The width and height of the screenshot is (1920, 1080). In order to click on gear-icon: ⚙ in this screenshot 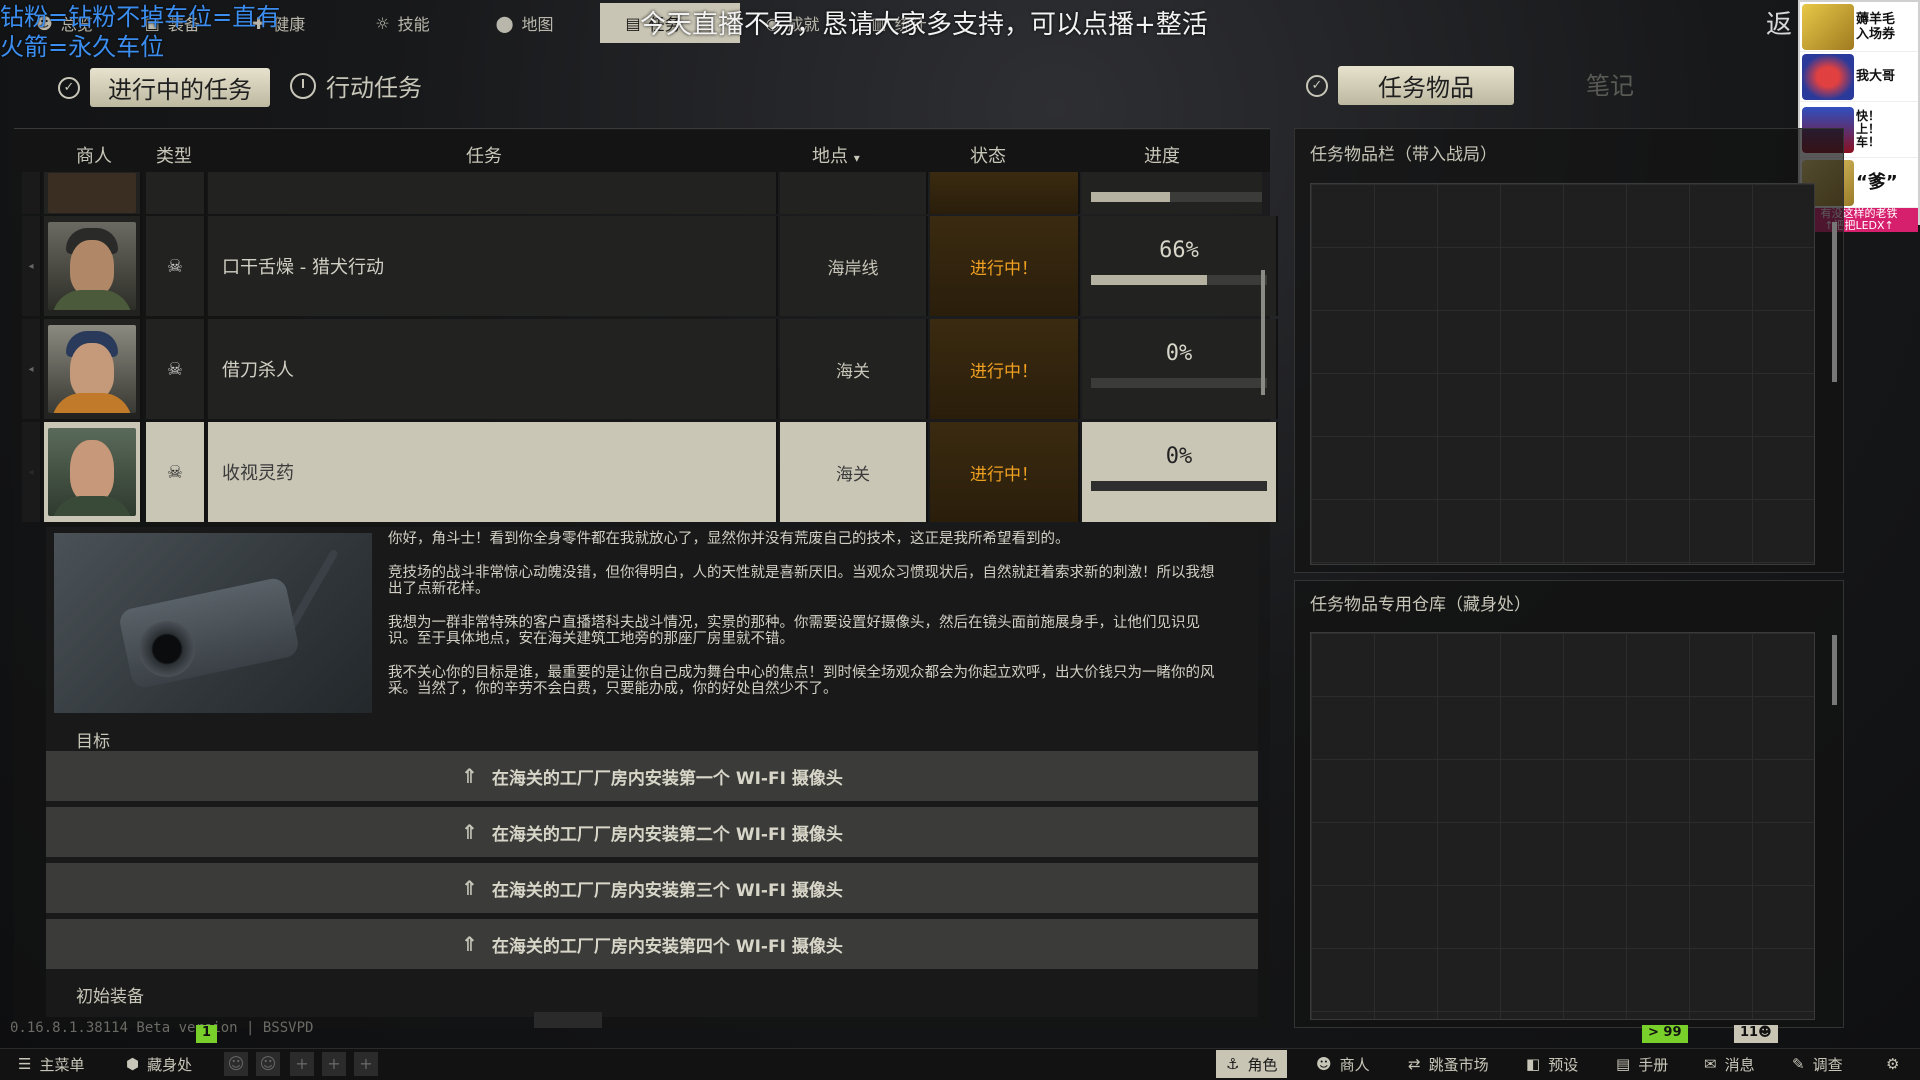, I will do `click(1893, 1064)`.